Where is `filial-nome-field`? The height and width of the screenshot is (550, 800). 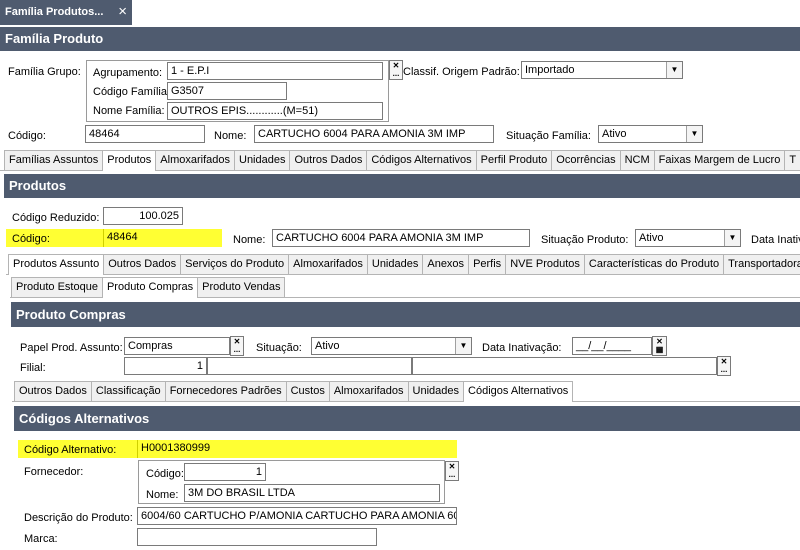 filial-nome-field is located at coordinates (309, 366).